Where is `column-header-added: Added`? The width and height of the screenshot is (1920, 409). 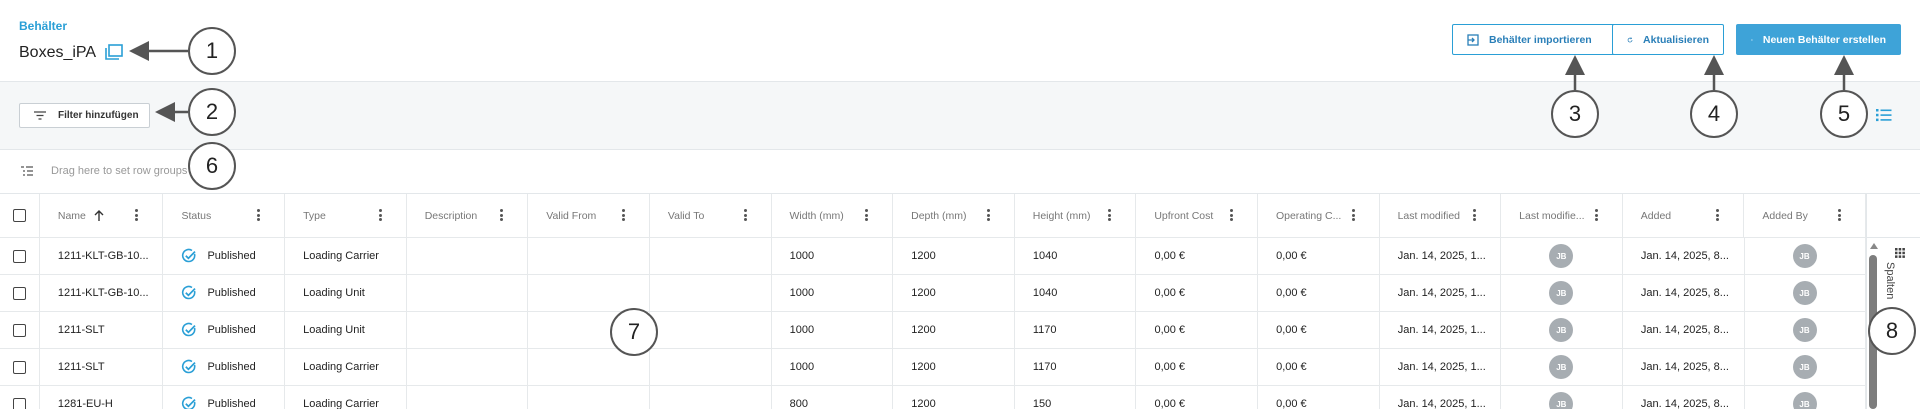
column-header-added: Added is located at coordinates (1684, 215).